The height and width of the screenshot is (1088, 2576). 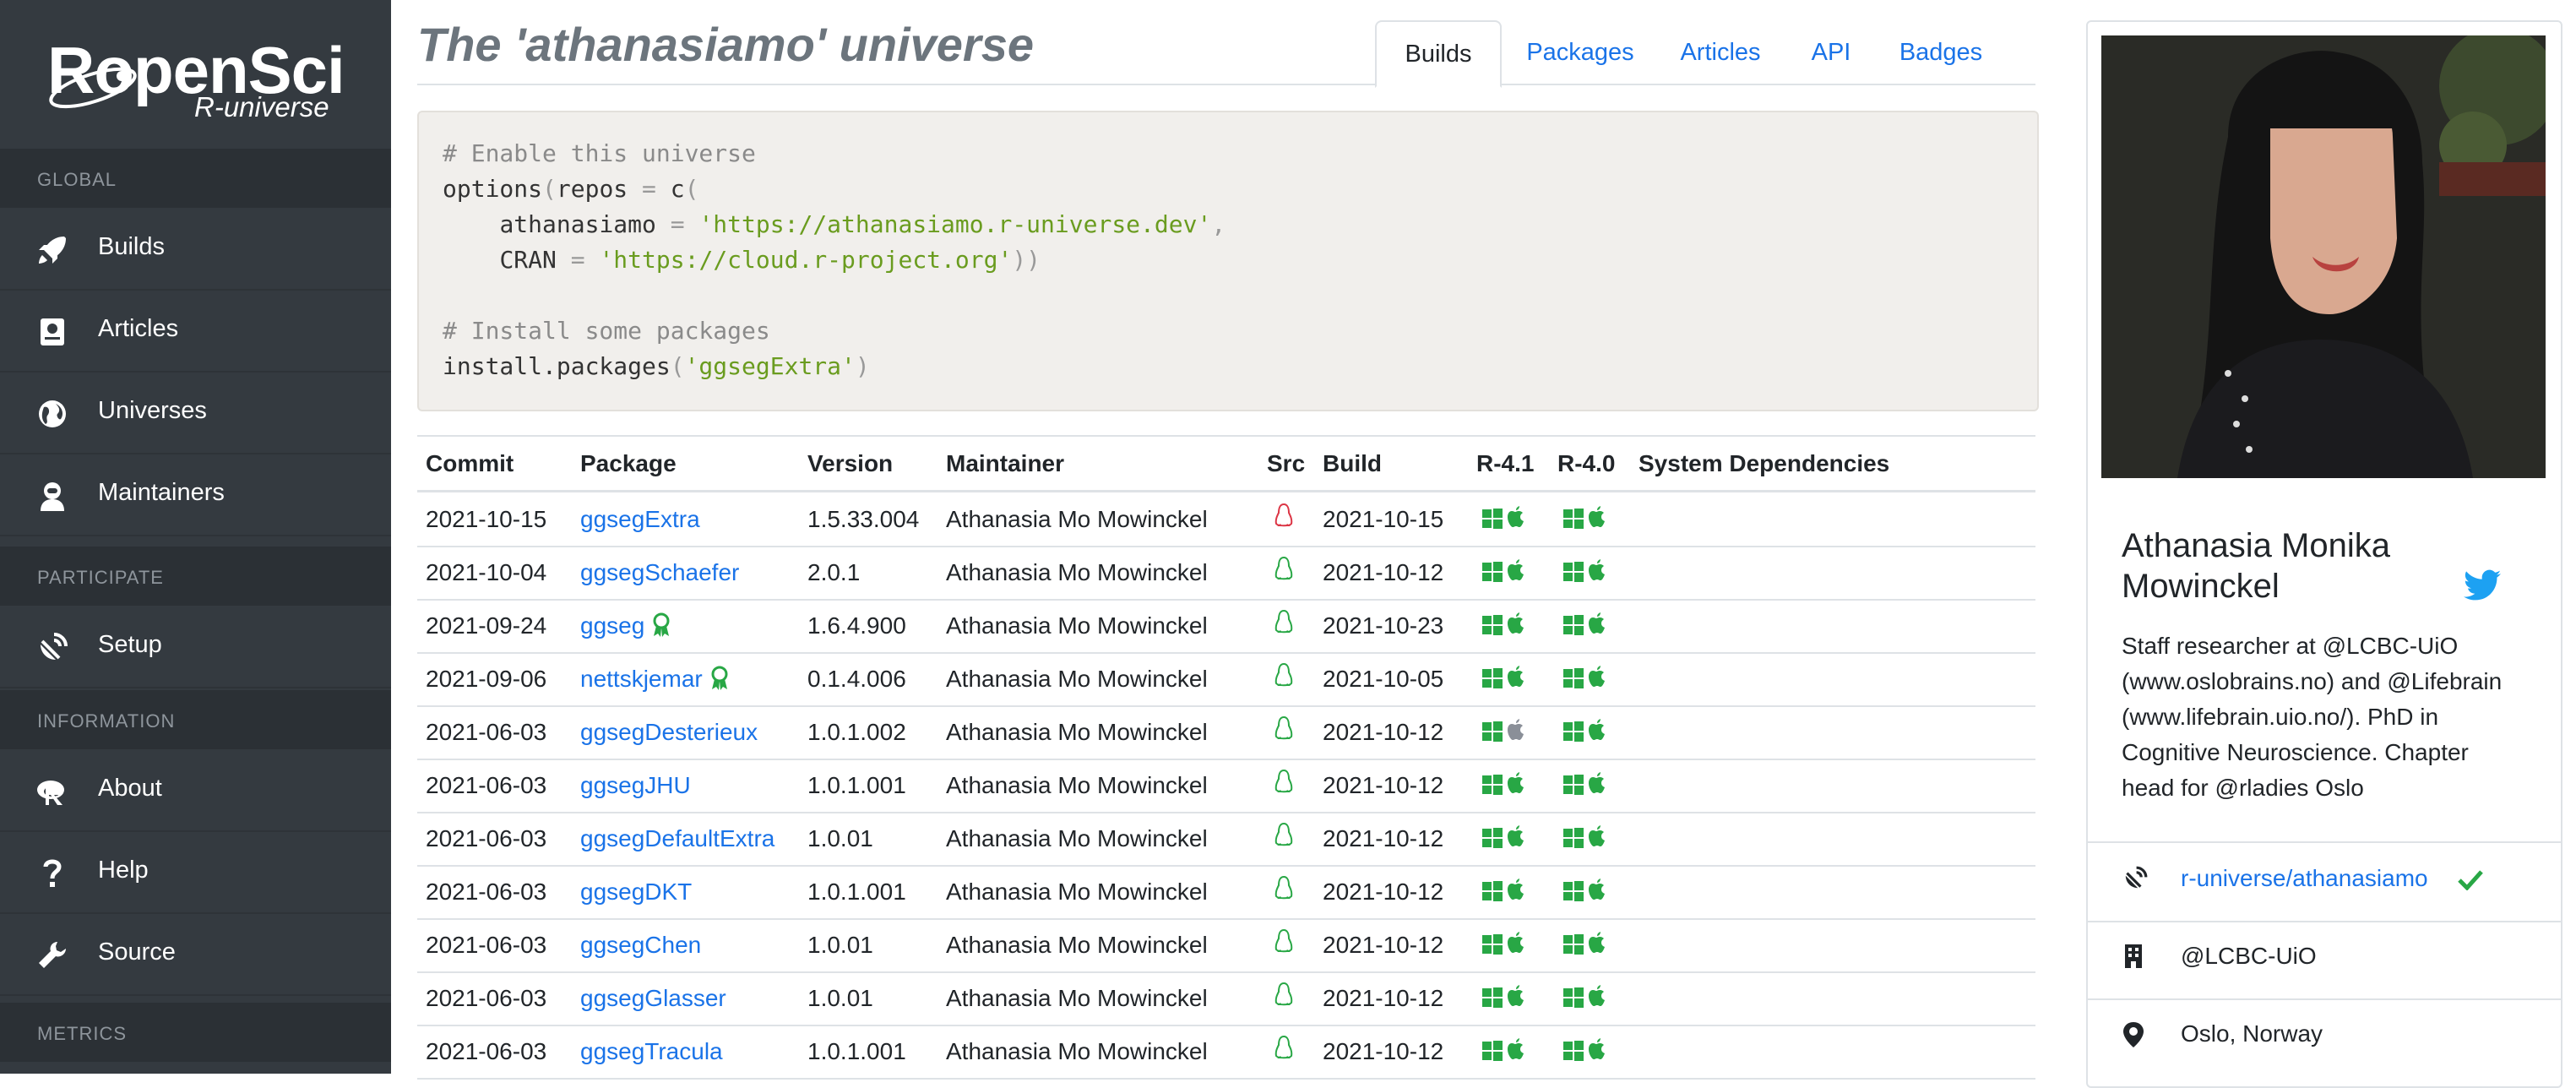 What do you see at coordinates (1352, 463) in the screenshot?
I see `col-build: Build` at bounding box center [1352, 463].